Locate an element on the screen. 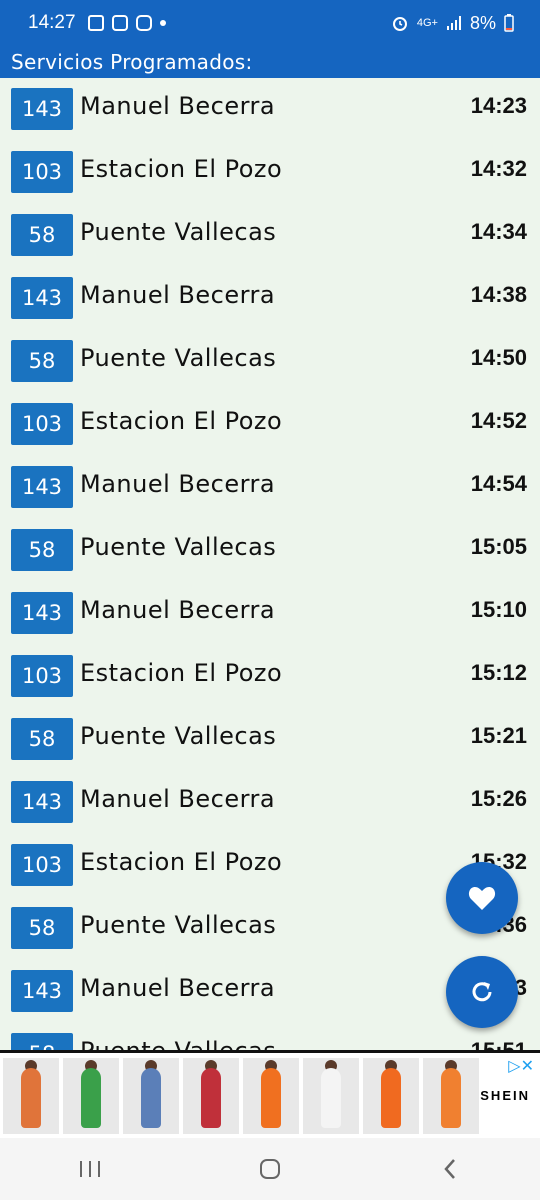 The height and width of the screenshot is (1200, 540). departure-time: 15:10 is located at coordinates (498, 609).